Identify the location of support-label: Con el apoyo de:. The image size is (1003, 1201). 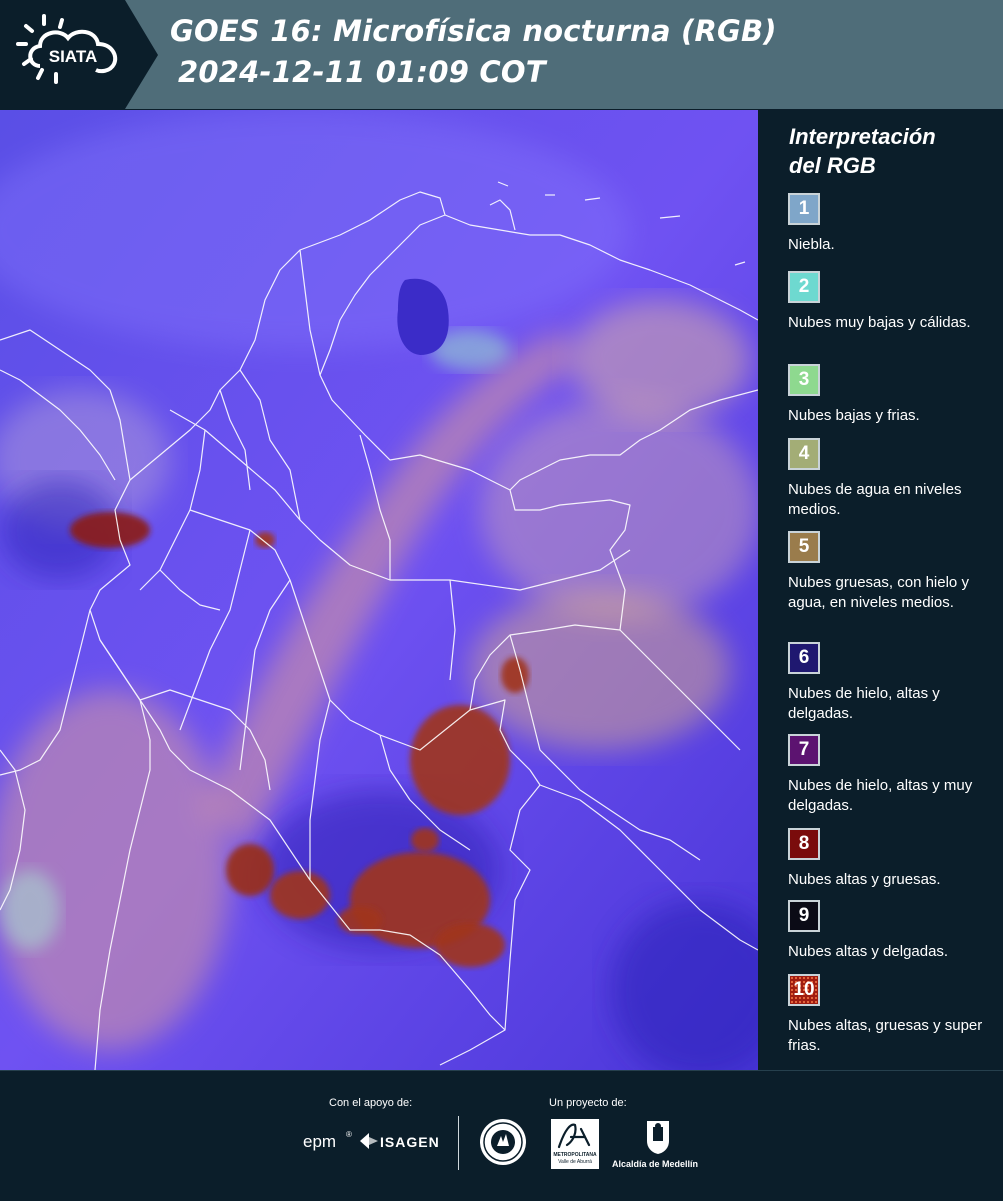
(371, 1103).